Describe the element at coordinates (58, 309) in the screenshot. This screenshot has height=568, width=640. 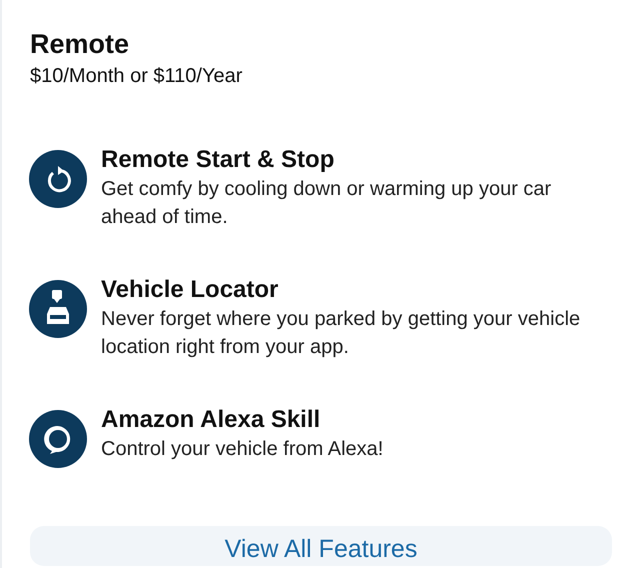
I see `car-location-icon` at that location.